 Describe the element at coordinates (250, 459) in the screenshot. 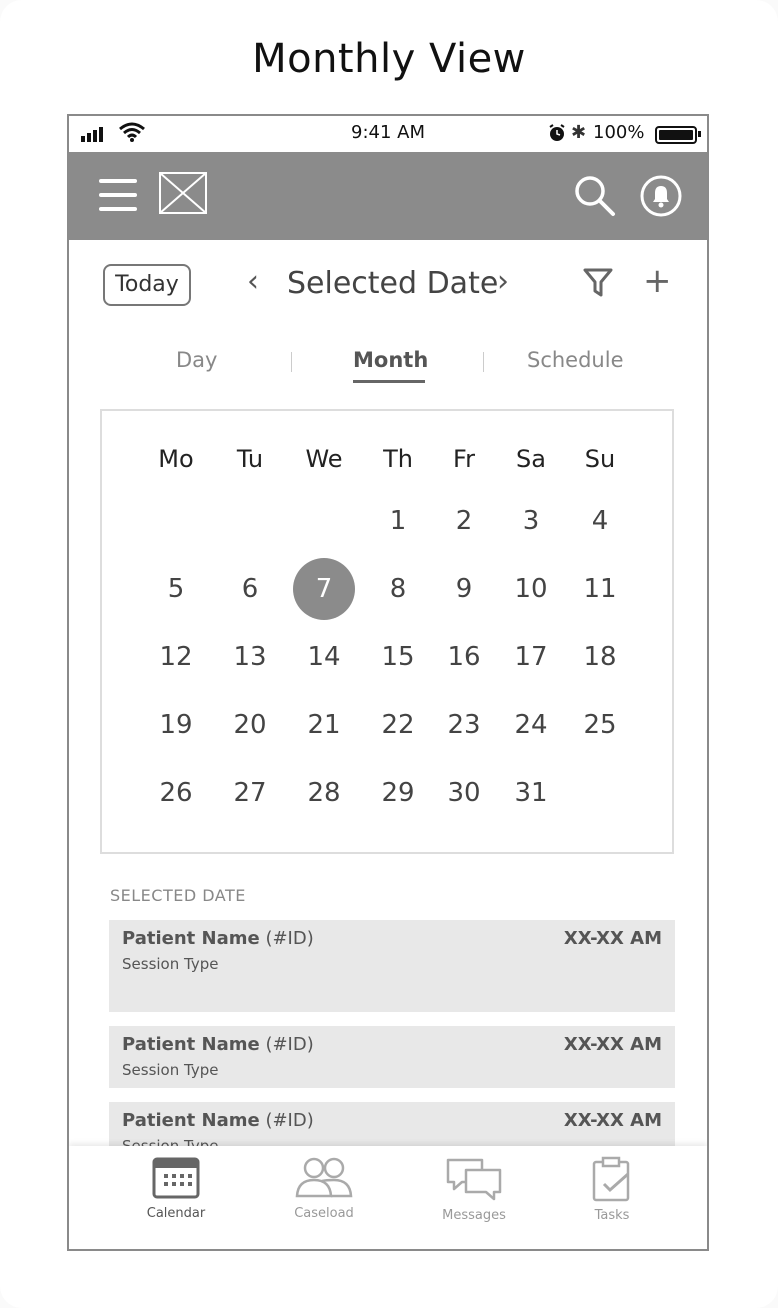

I see `weekday-header: Tu` at that location.